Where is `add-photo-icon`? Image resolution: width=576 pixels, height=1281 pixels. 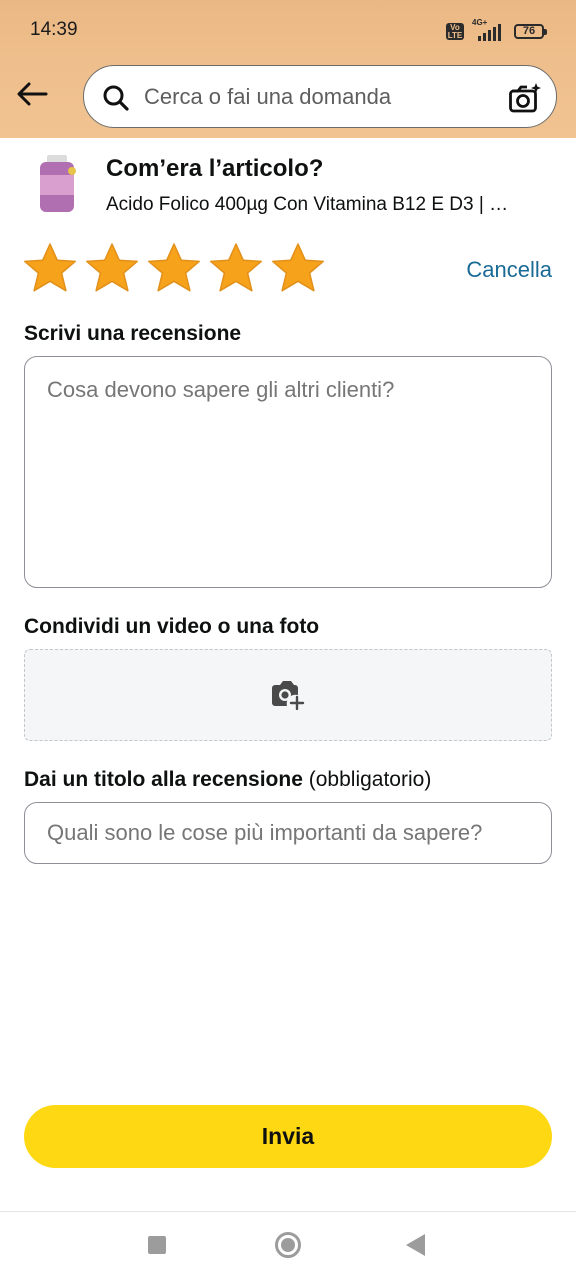
add-photo-icon is located at coordinates (288, 695).